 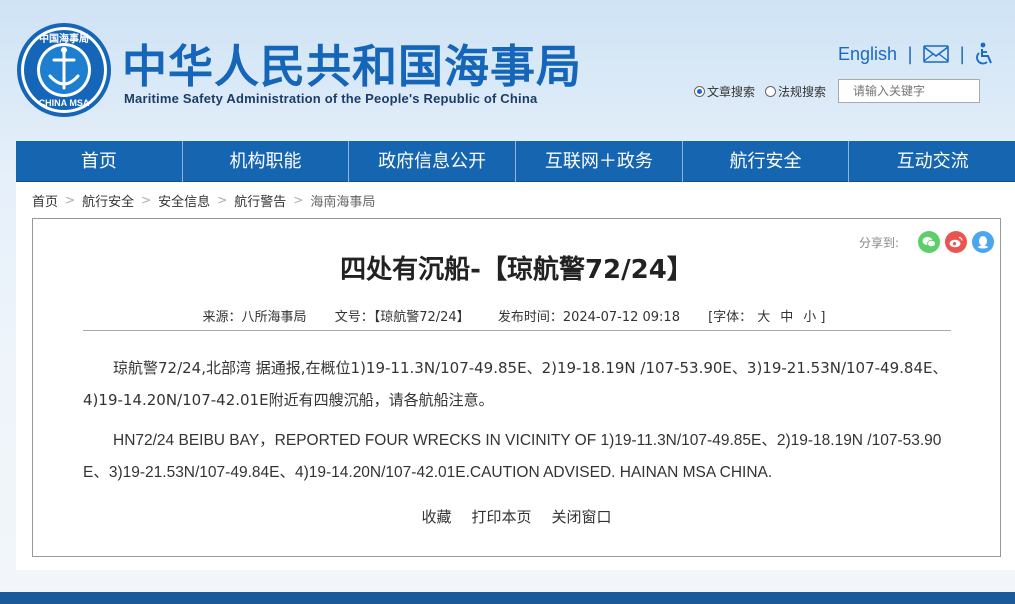 I want to click on footer-bar, so click(x=507, y=598).